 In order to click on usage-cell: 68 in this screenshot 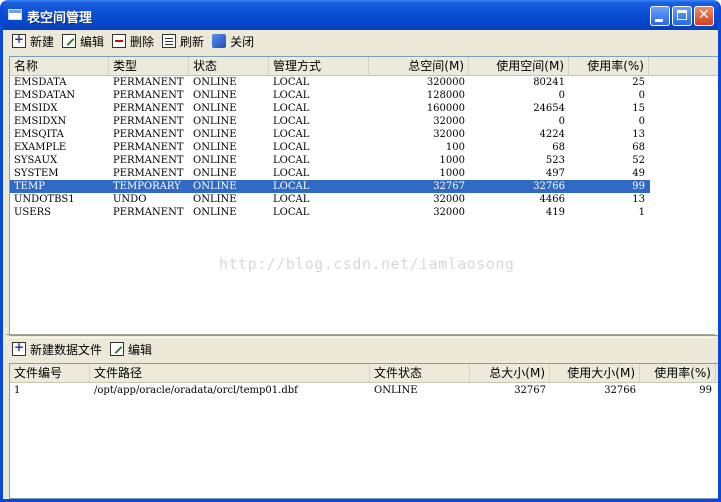, I will do `click(638, 147)`.